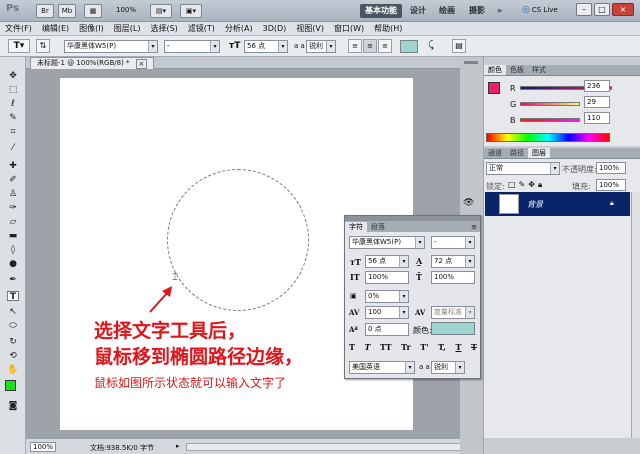  I want to click on maximize-button: □, so click(602, 9).